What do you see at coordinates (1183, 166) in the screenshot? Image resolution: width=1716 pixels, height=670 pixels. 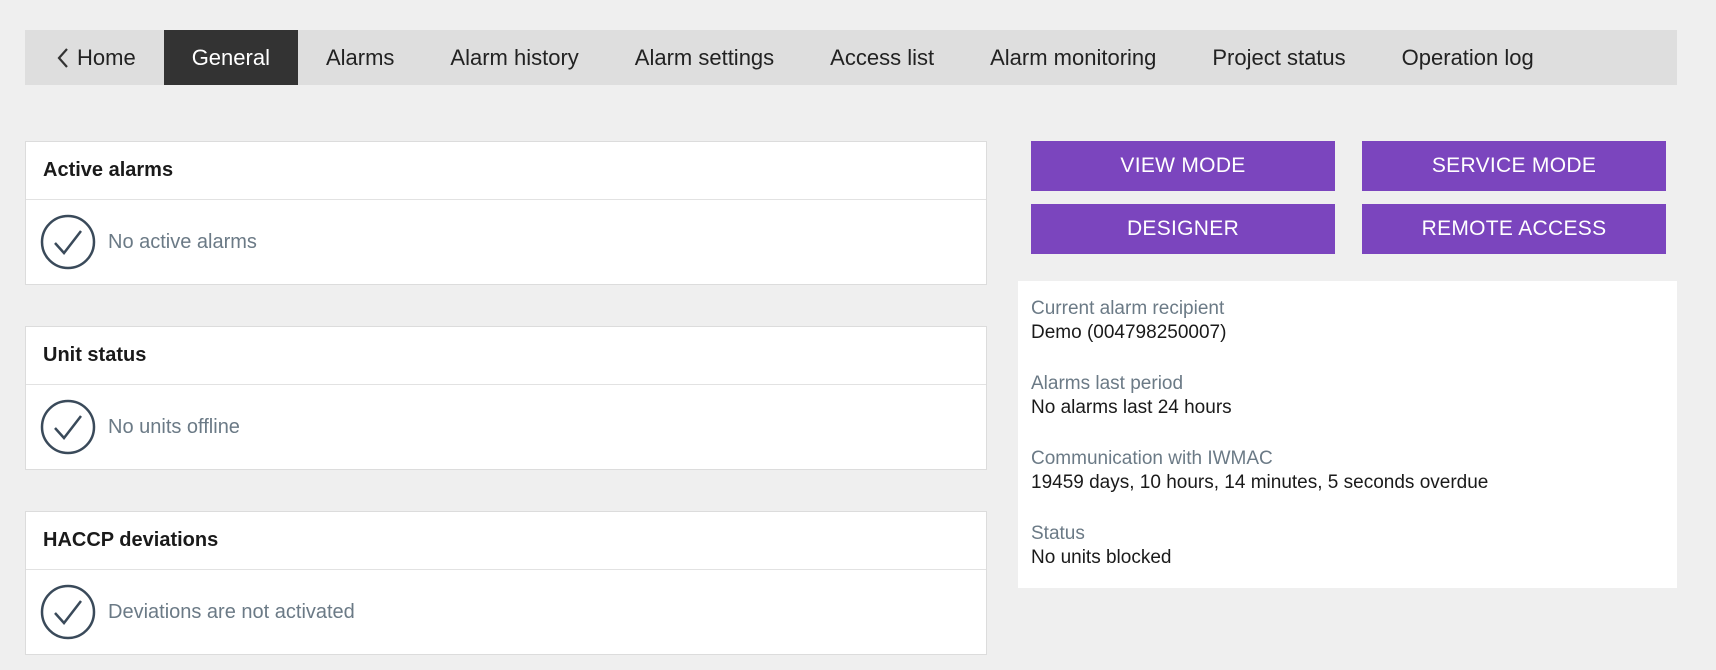 I see `view-mode-button: VIEW MODE` at bounding box center [1183, 166].